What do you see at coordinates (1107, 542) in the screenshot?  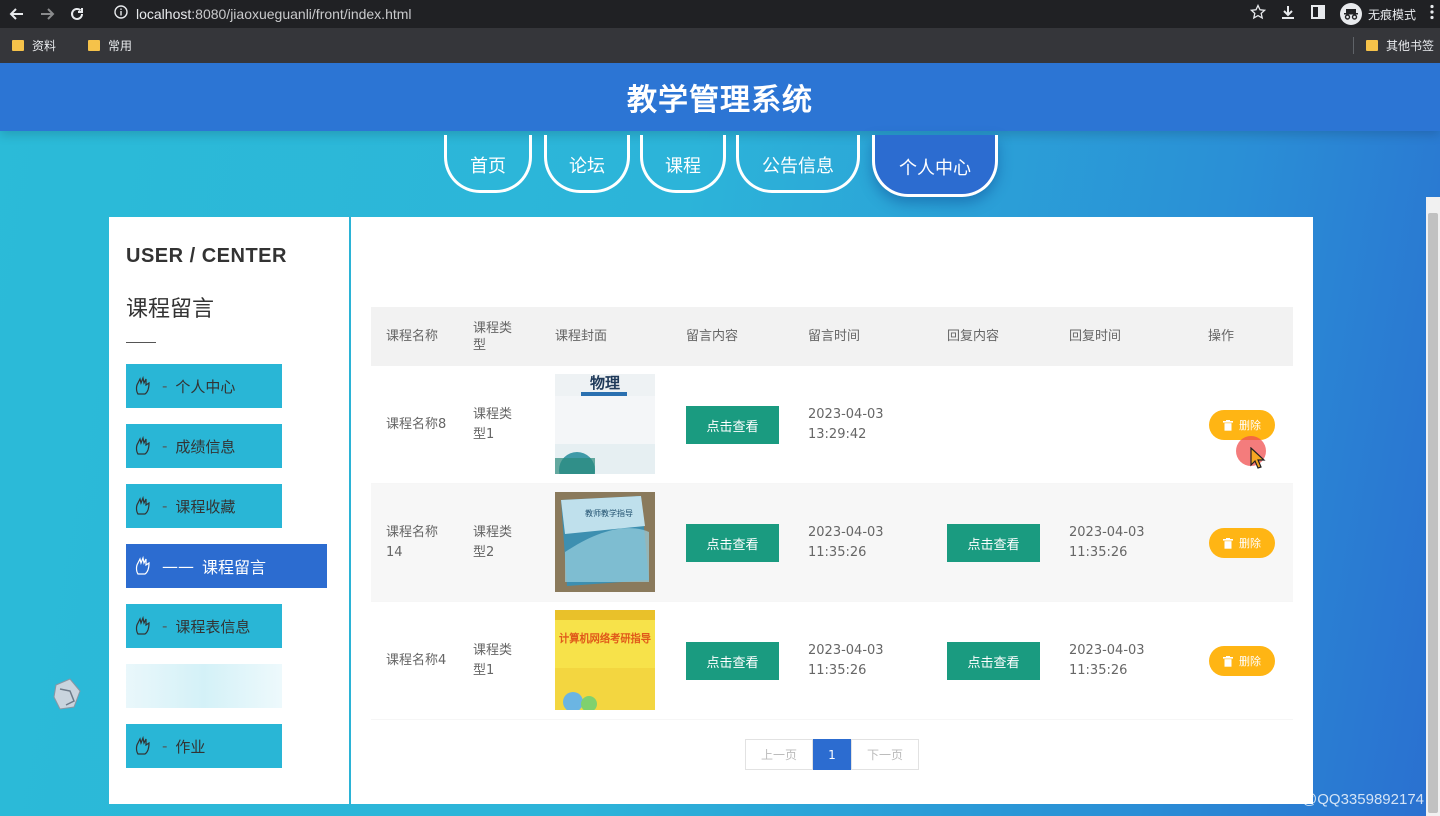 I see `cell-reply-time: 2023-04-03 11:35:26` at bounding box center [1107, 542].